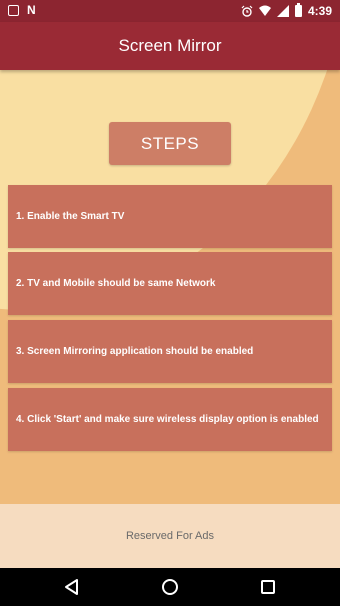  I want to click on n-notification-icon: N, so click(31, 10).